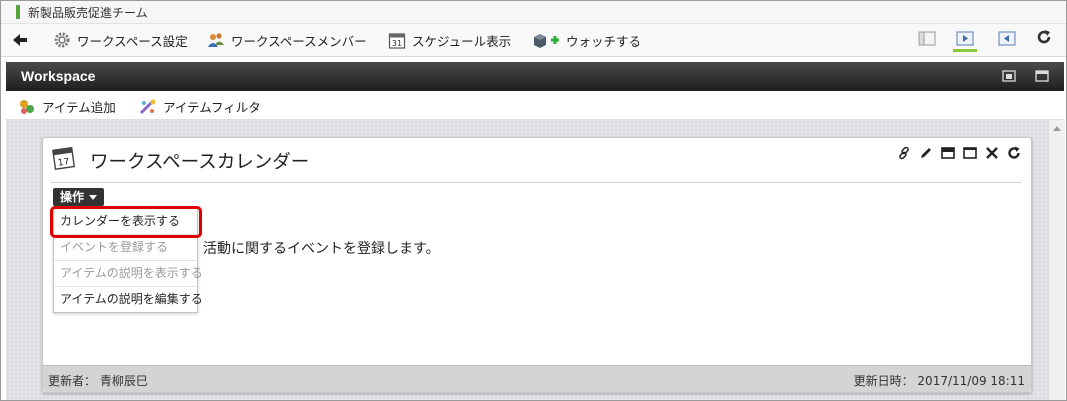 This screenshot has height=401, width=1067. I want to click on refresh-icon, so click(1014, 153).